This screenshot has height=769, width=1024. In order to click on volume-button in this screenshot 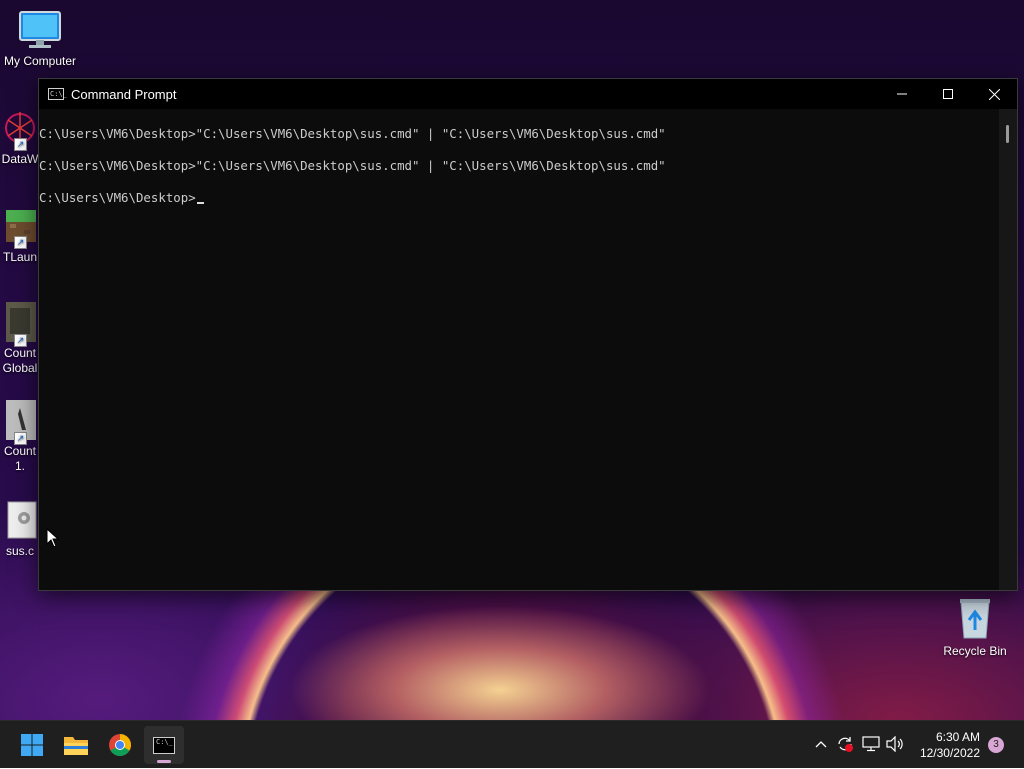, I will do `click(895, 744)`.